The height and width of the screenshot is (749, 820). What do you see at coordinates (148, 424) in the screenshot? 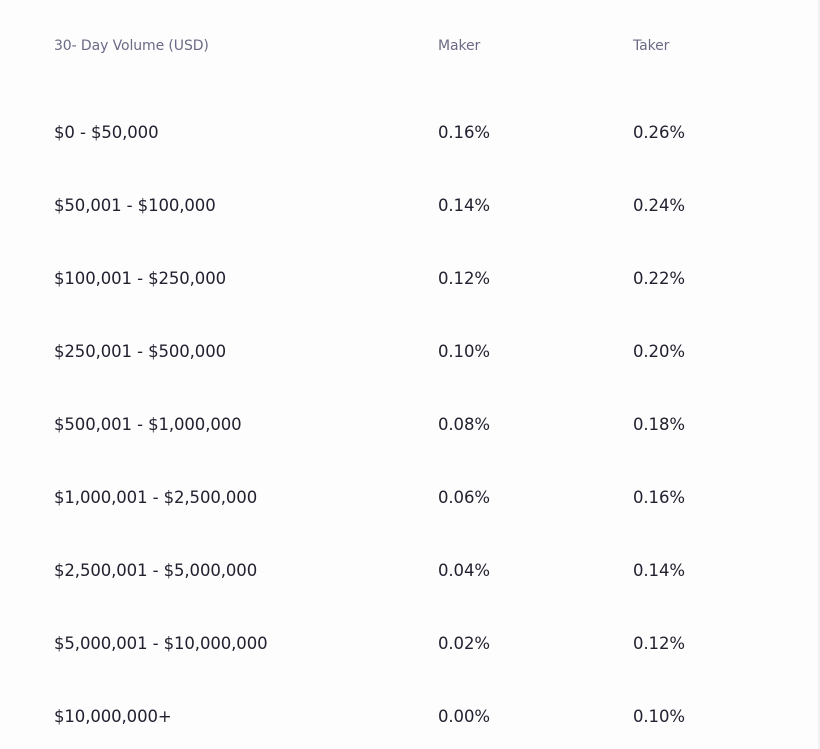
I see `volume-cell: $500,001 - $1,000,000` at bounding box center [148, 424].